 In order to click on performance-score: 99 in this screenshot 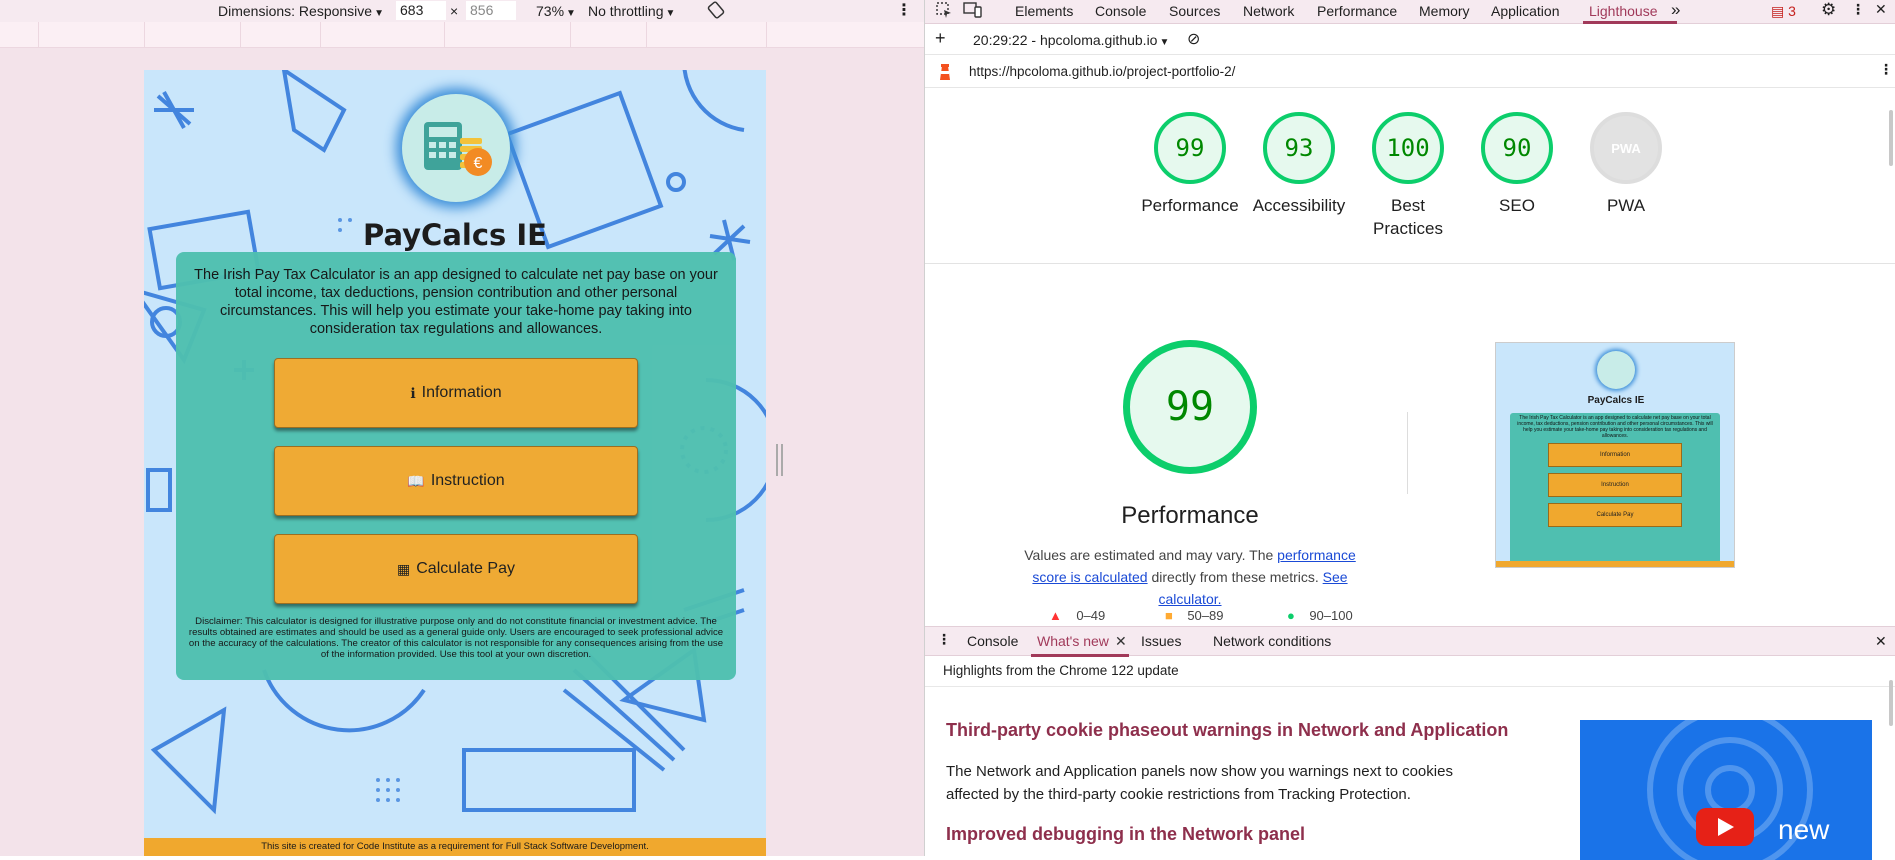, I will do `click(1190, 148)`.